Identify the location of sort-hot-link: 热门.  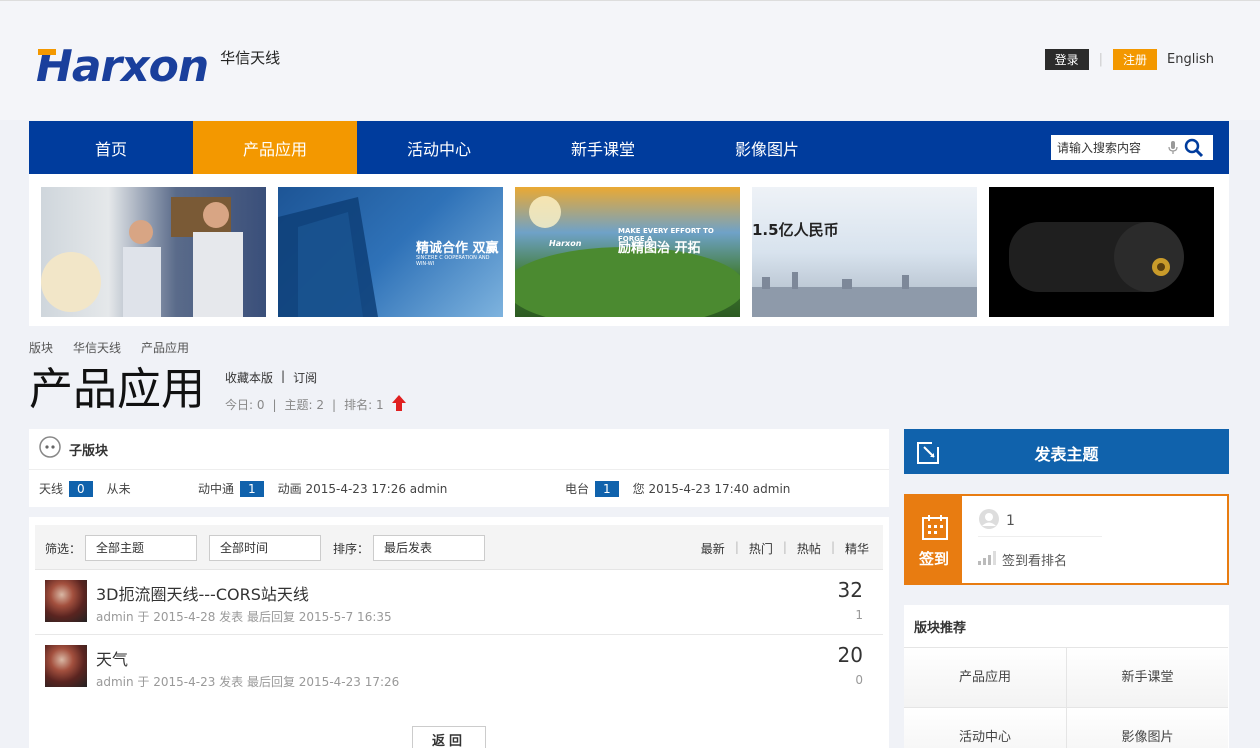
(761, 548).